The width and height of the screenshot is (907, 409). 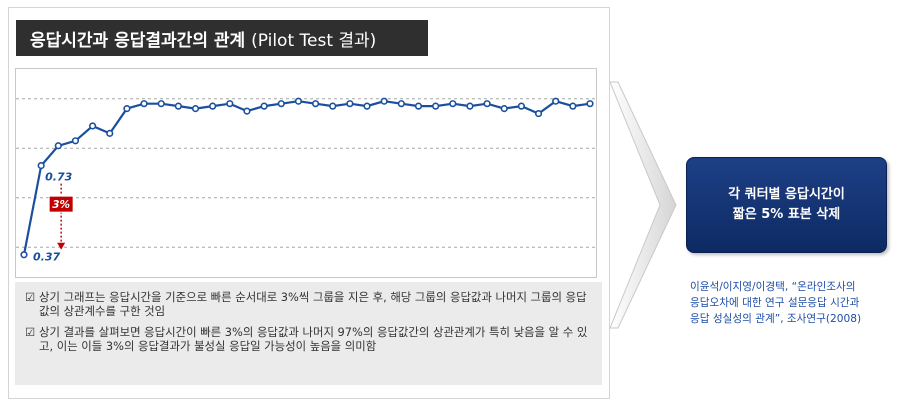 I want to click on chart-title-main: 응답시간과 응답결과간의 관계, so click(x=138, y=41).